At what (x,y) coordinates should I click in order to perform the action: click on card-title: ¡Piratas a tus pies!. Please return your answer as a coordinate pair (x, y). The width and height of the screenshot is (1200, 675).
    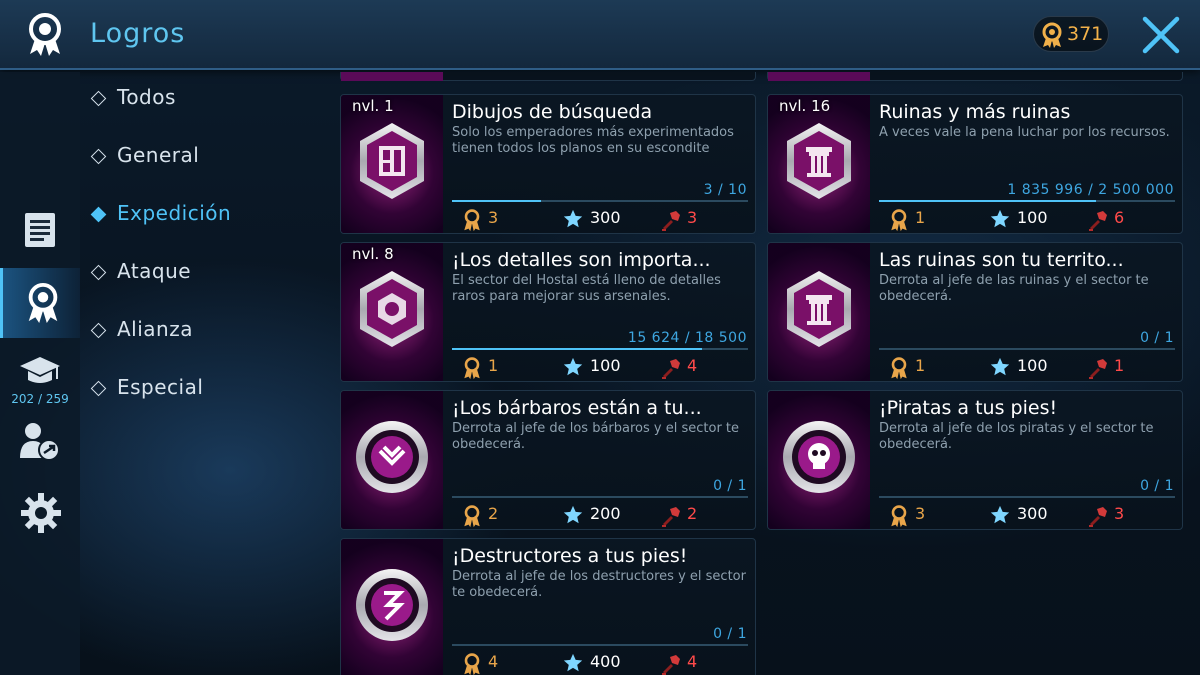
    Looking at the image, I should click on (968, 408).